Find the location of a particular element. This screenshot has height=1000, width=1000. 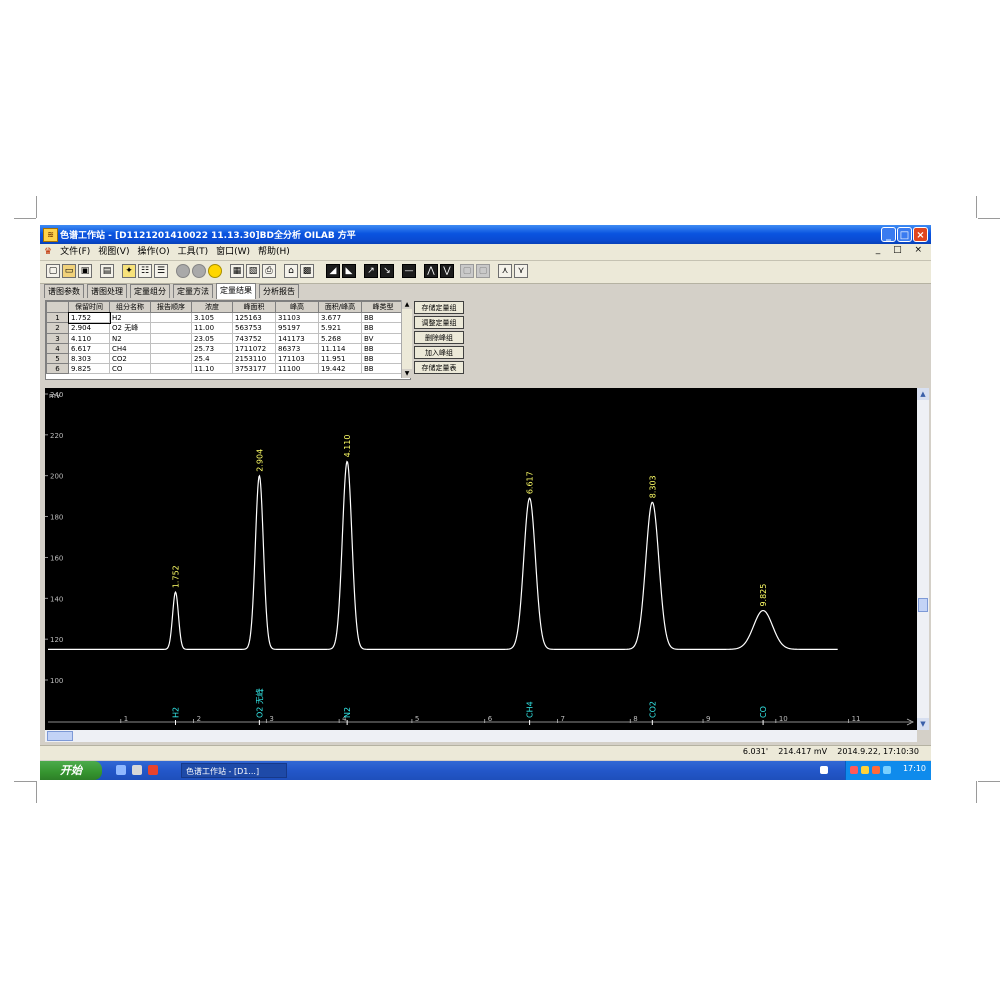

row-number: 3 is located at coordinates (57, 338).